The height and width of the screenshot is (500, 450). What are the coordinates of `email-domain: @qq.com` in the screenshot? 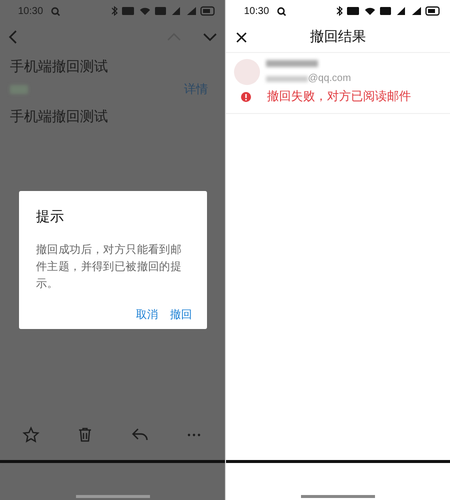 It's located at (329, 78).